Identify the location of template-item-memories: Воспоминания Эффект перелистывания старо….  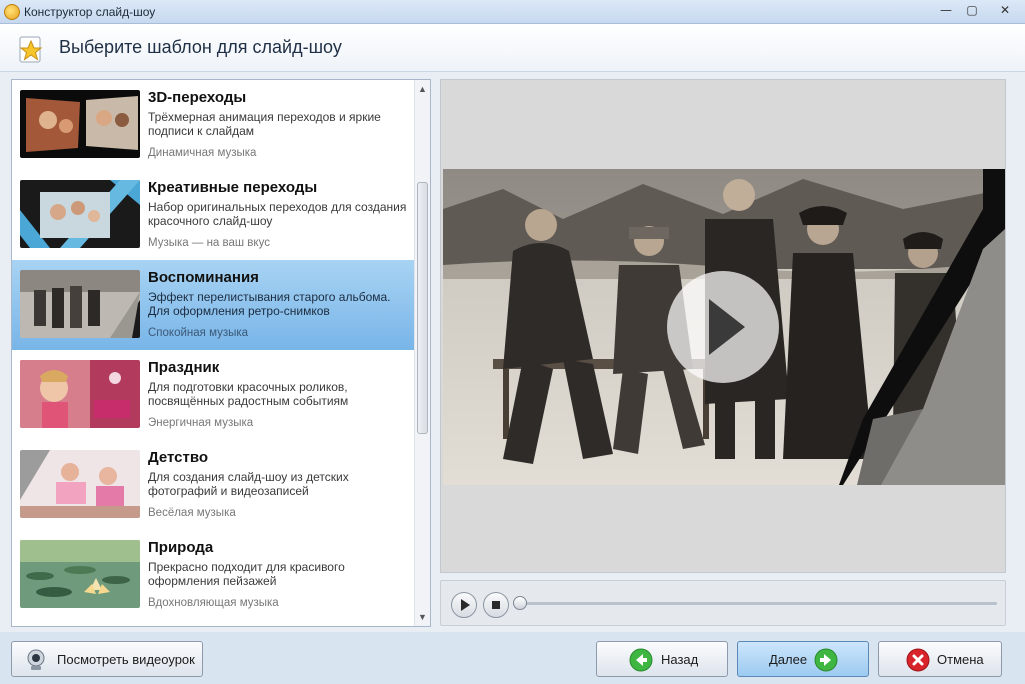
(214, 305).